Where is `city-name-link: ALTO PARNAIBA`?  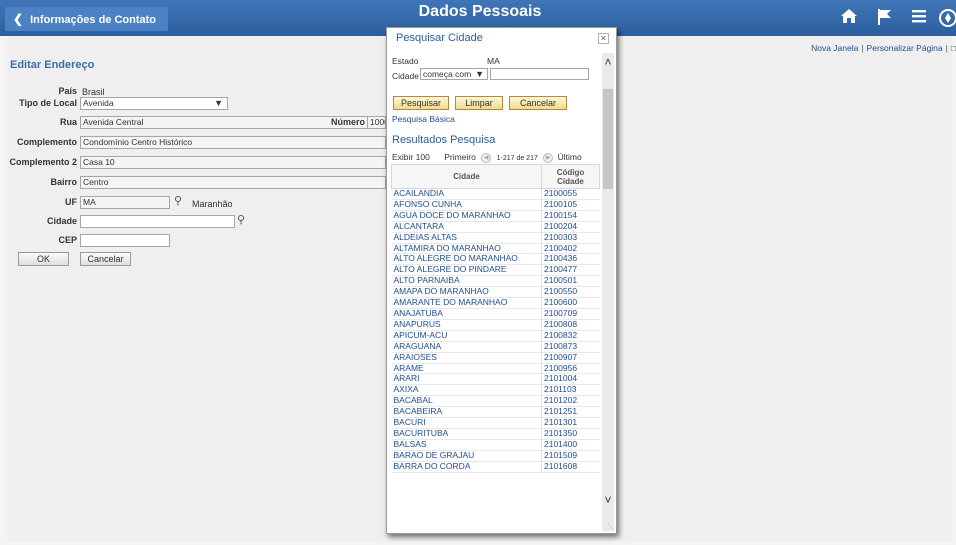 city-name-link: ALTO PARNAIBA is located at coordinates (466, 281).